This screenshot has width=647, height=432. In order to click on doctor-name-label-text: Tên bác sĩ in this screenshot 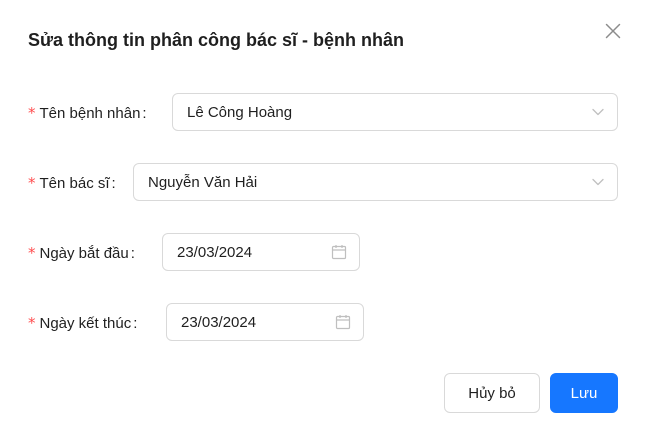, I will do `click(74, 183)`.